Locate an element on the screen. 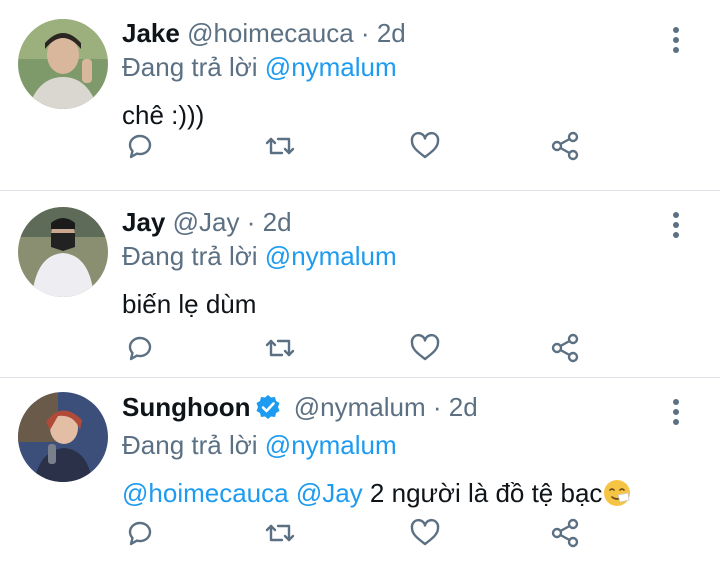 The image size is (720, 564). display-name: Jake is located at coordinates (151, 33).